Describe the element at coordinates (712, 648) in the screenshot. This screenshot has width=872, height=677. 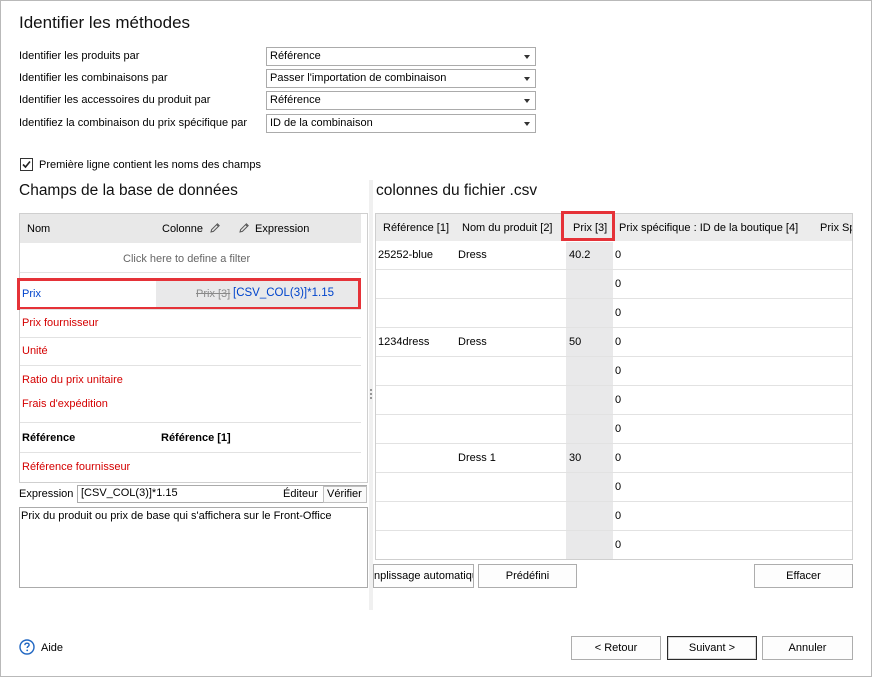
I see `next-button: Suivant >` at that location.